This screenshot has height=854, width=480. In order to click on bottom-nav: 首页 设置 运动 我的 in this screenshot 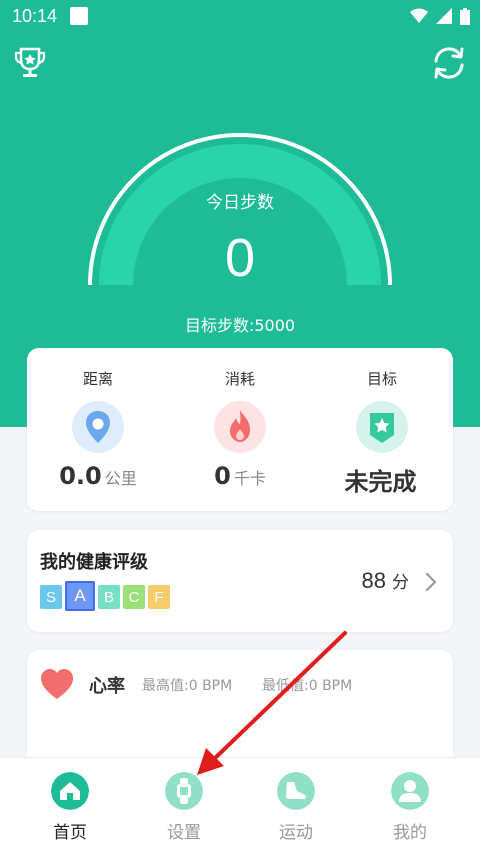, I will do `click(240, 805)`.